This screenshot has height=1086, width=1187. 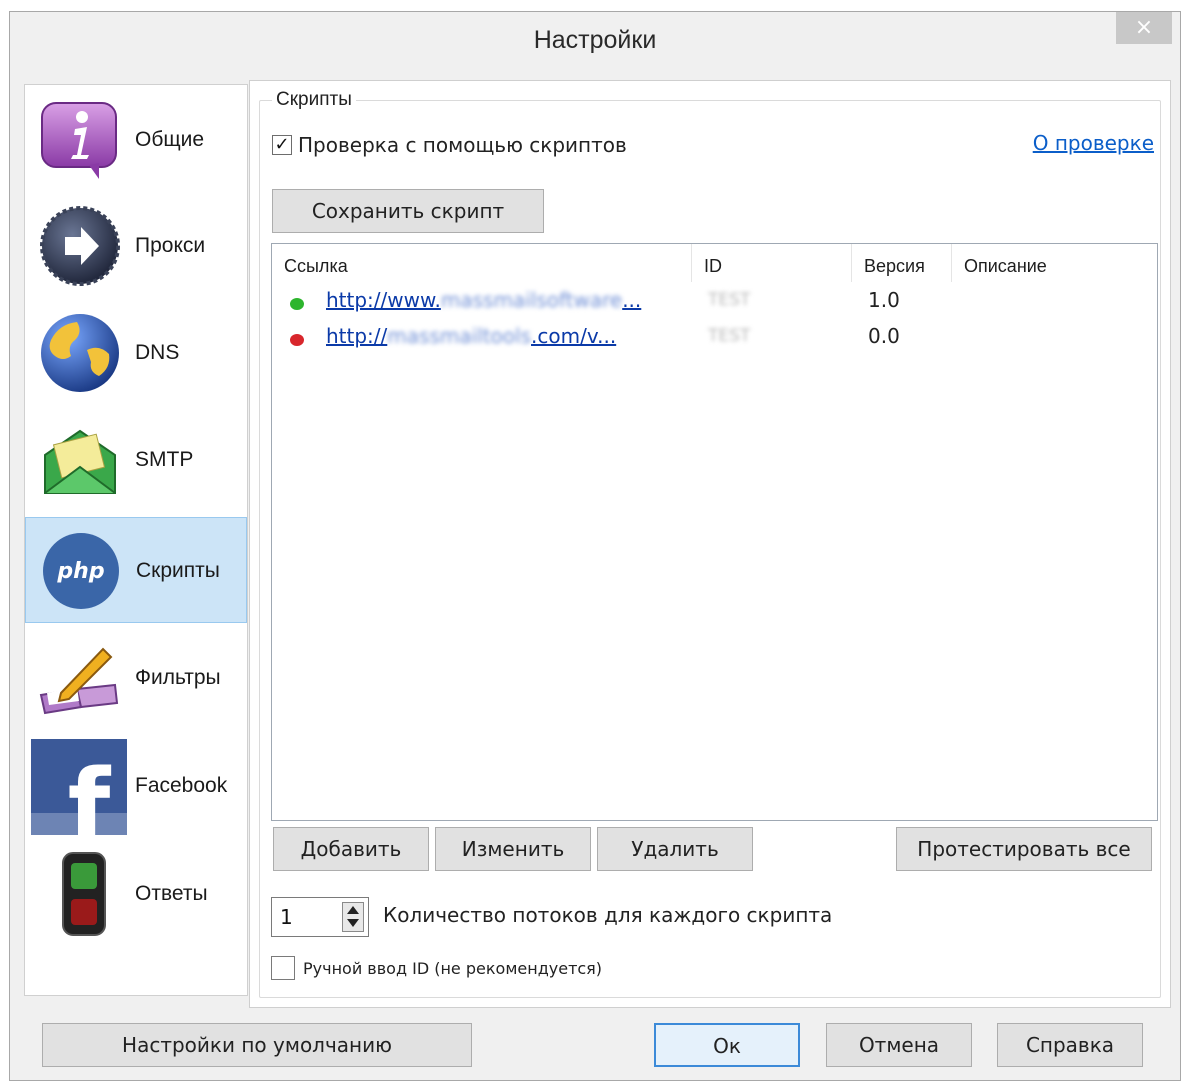 I want to click on ok-button: Ок, so click(x=727, y=1045).